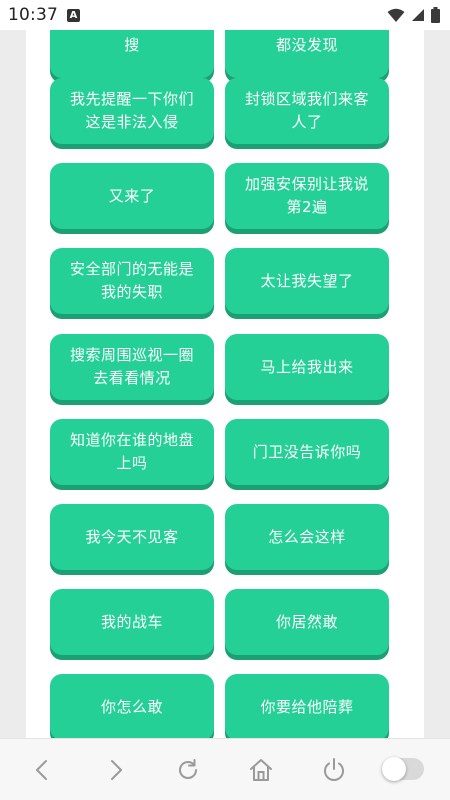 The height and width of the screenshot is (800, 450). I want to click on sound-button: 又来了, so click(132, 196).